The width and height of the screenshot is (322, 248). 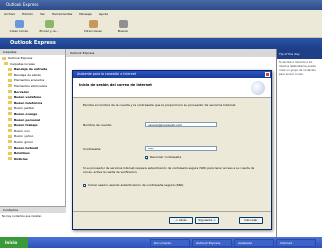 What do you see at coordinates (161, 5) in the screenshot?
I see `window-title-bar: Outlook Express` at bounding box center [161, 5].